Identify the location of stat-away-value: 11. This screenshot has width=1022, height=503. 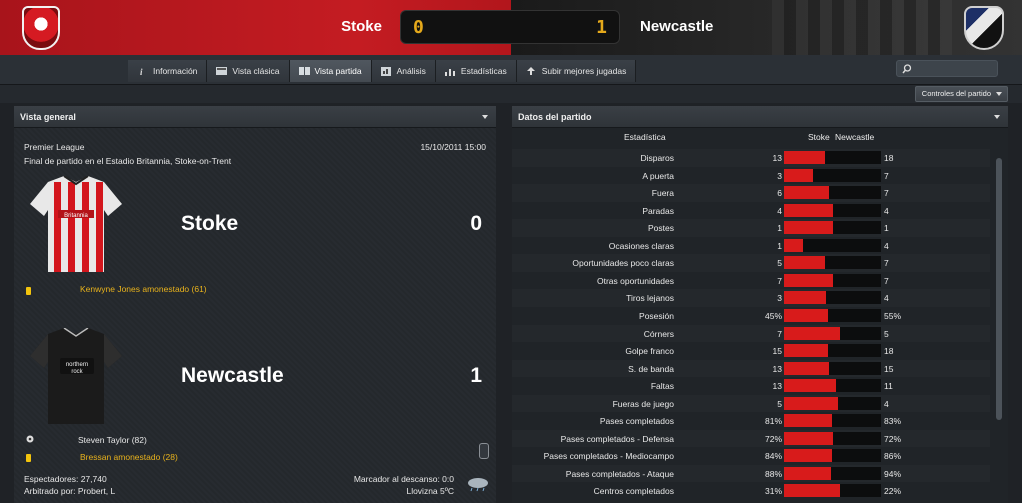
(888, 386).